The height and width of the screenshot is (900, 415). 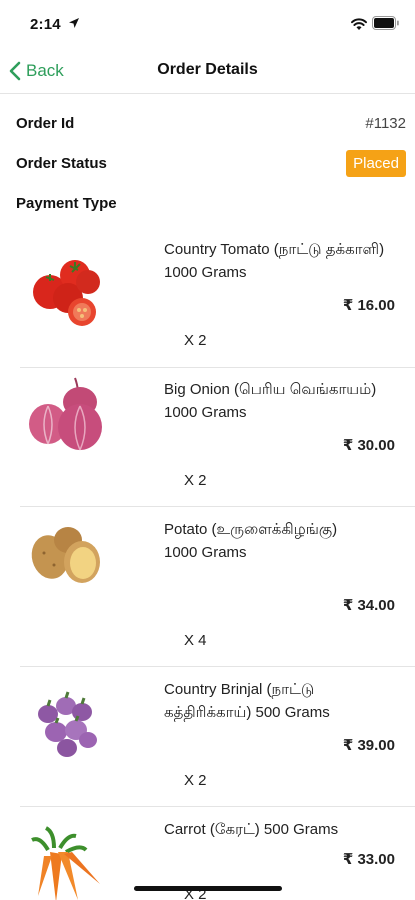 What do you see at coordinates (195, 640) in the screenshot?
I see `item-quantity: X 4` at bounding box center [195, 640].